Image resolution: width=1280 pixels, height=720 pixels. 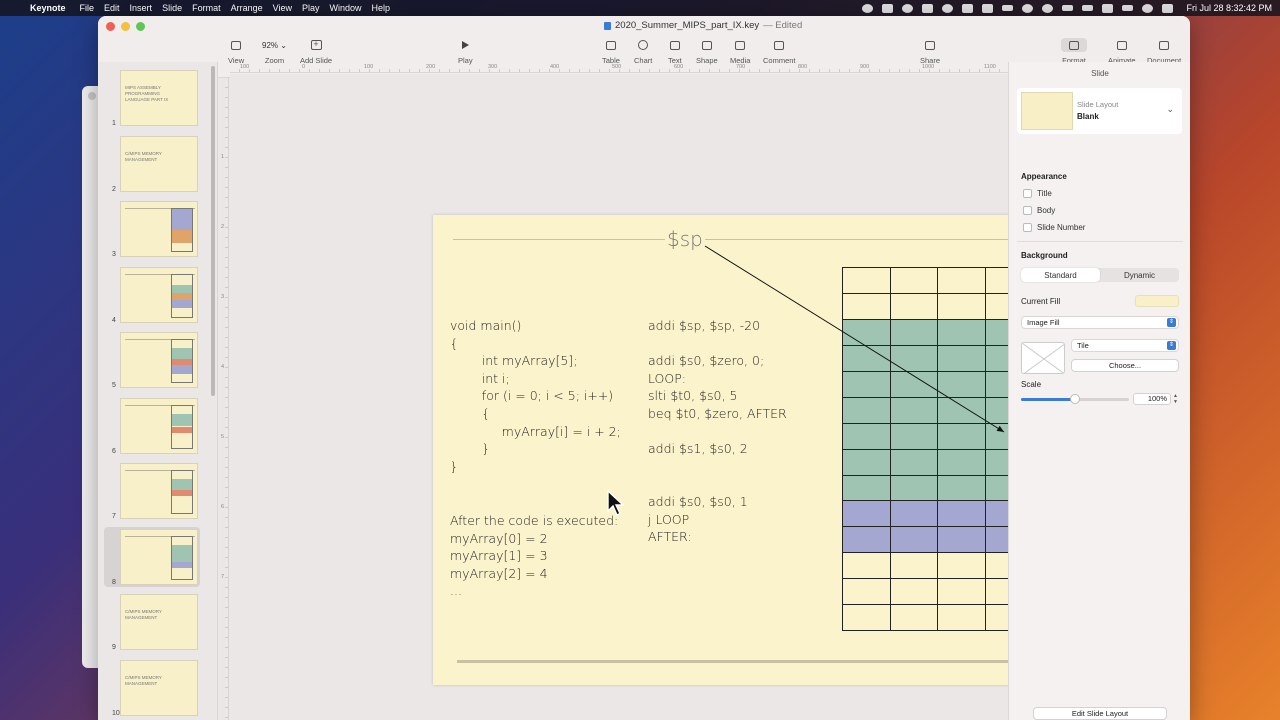 I want to click on creative-cloud-icon, so click(x=948, y=8).